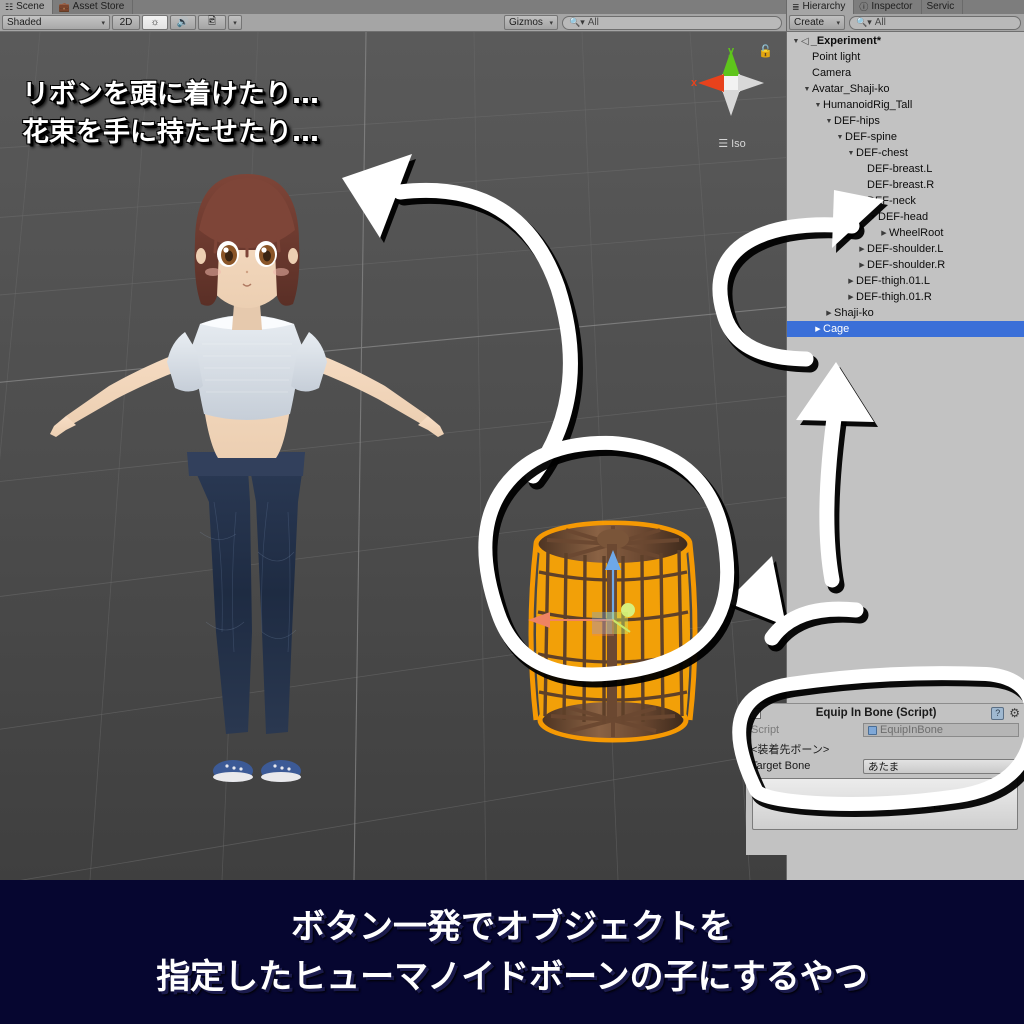 This screenshot has width=1024, height=1024. Describe the element at coordinates (235, 22) in the screenshot. I see `effects-dropdown-button: ▾` at that location.